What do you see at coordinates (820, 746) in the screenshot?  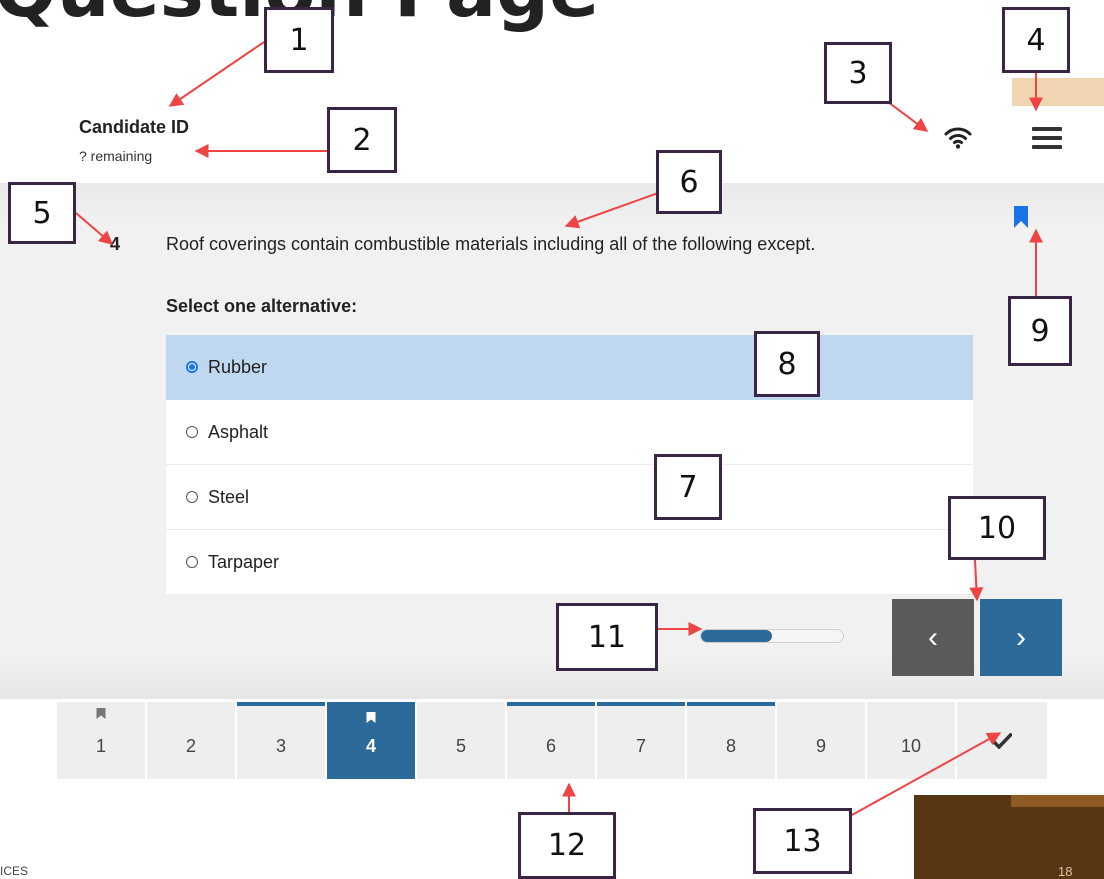 I see `nav-question-number: 9` at bounding box center [820, 746].